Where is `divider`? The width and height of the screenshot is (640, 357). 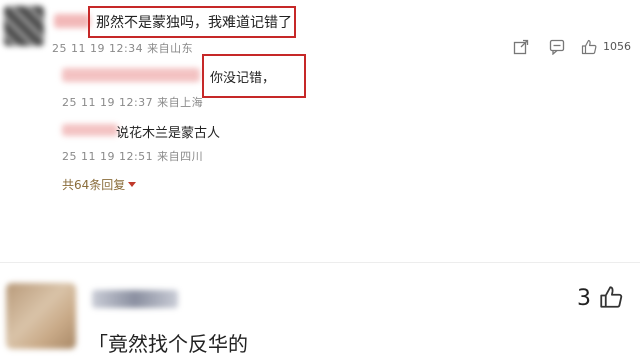 divider is located at coordinates (320, 262).